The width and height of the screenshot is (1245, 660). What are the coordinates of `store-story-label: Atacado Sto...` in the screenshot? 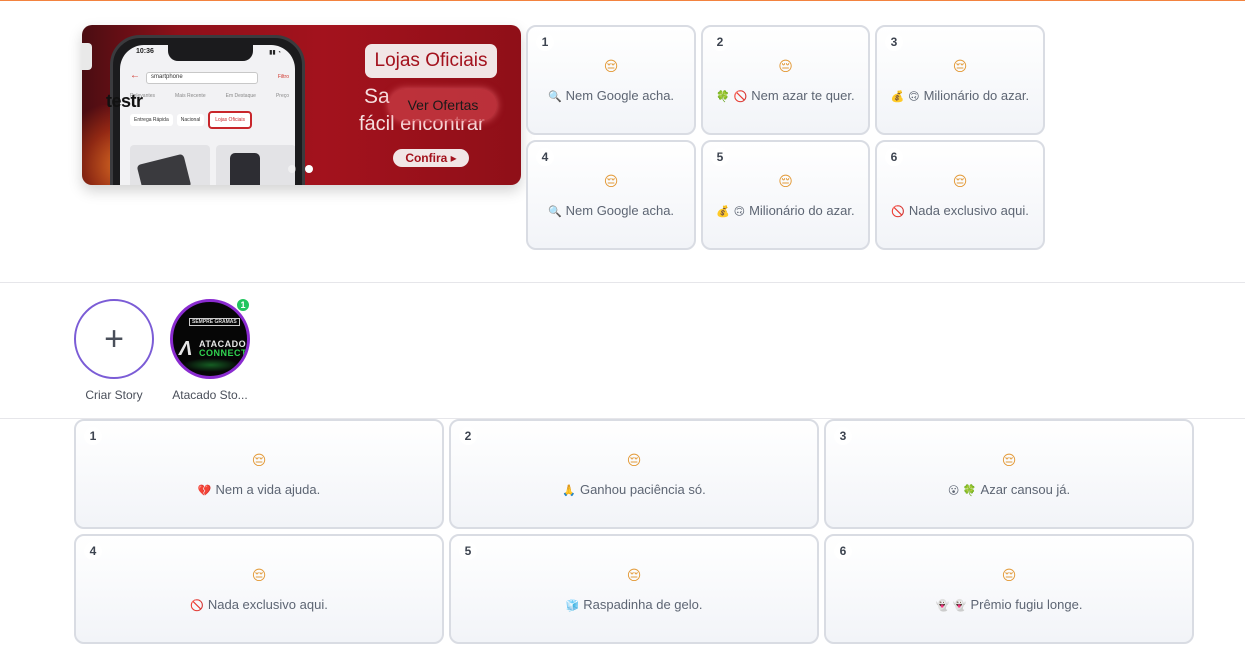 It's located at (210, 395).